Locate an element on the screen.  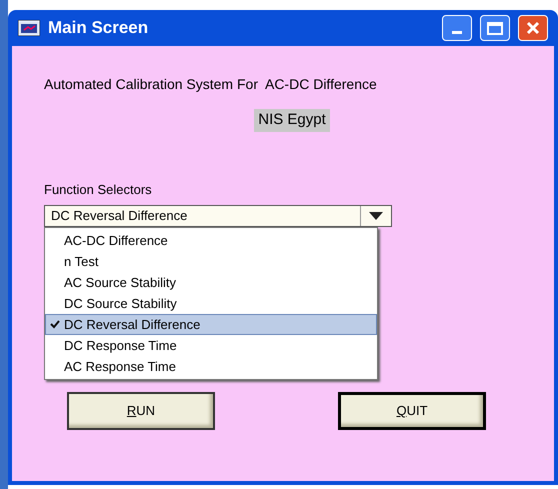
dropdown-option: AC Source Stability is located at coordinates (211, 282).